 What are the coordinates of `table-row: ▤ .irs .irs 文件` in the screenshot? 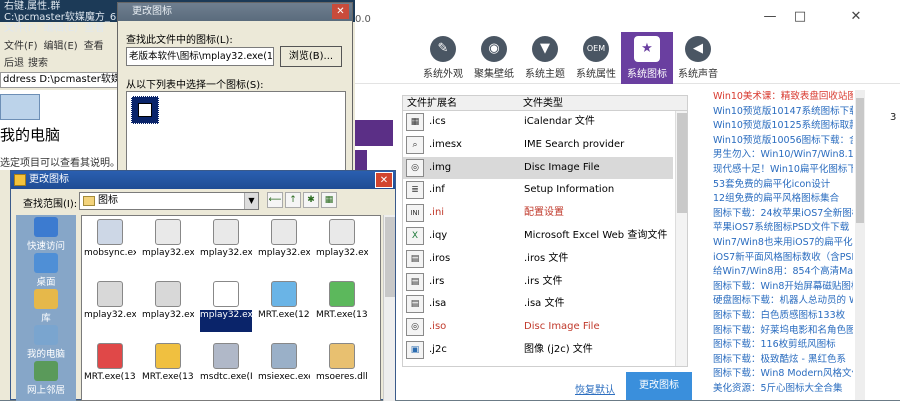 It's located at (538, 282).